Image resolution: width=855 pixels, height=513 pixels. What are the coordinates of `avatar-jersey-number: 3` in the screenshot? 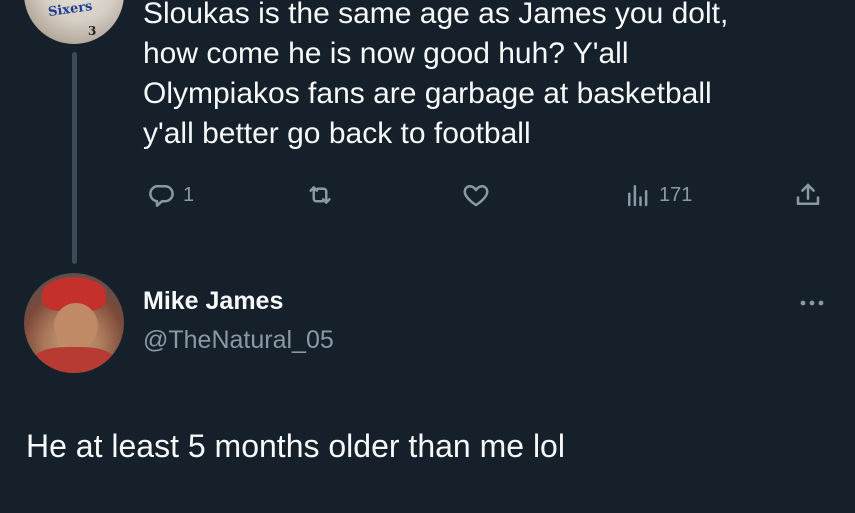 It's located at (92, 31).